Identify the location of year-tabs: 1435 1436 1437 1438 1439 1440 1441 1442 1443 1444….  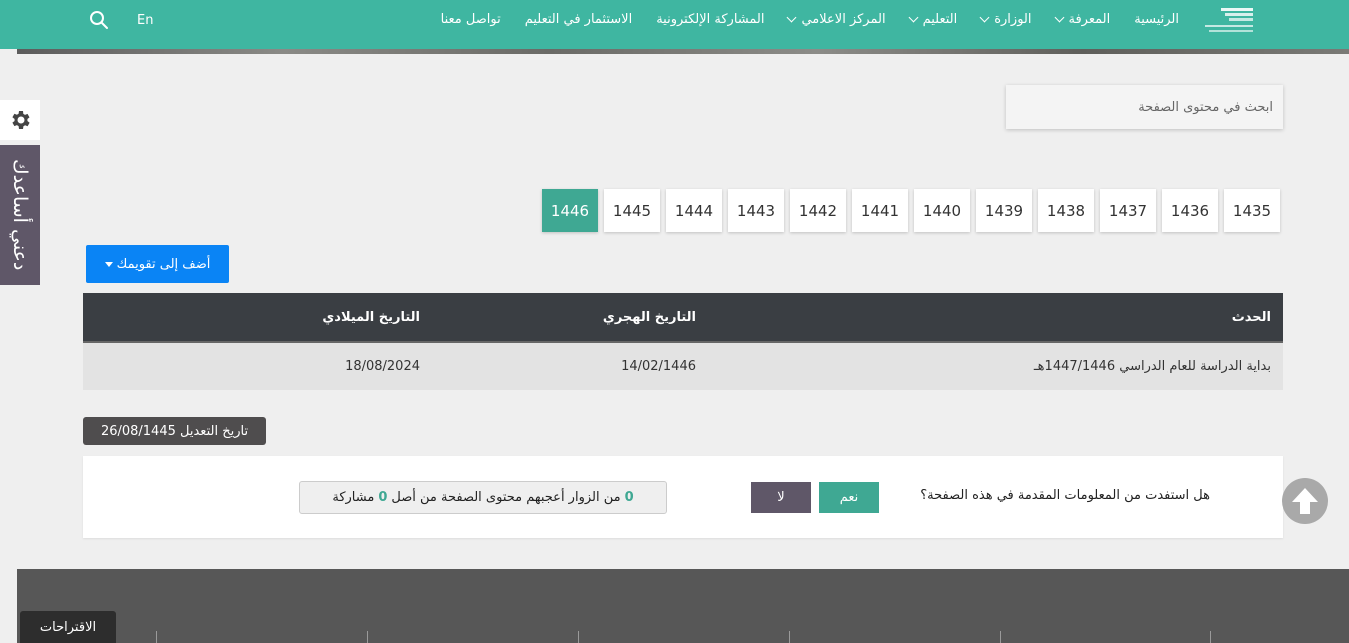
(911, 210).